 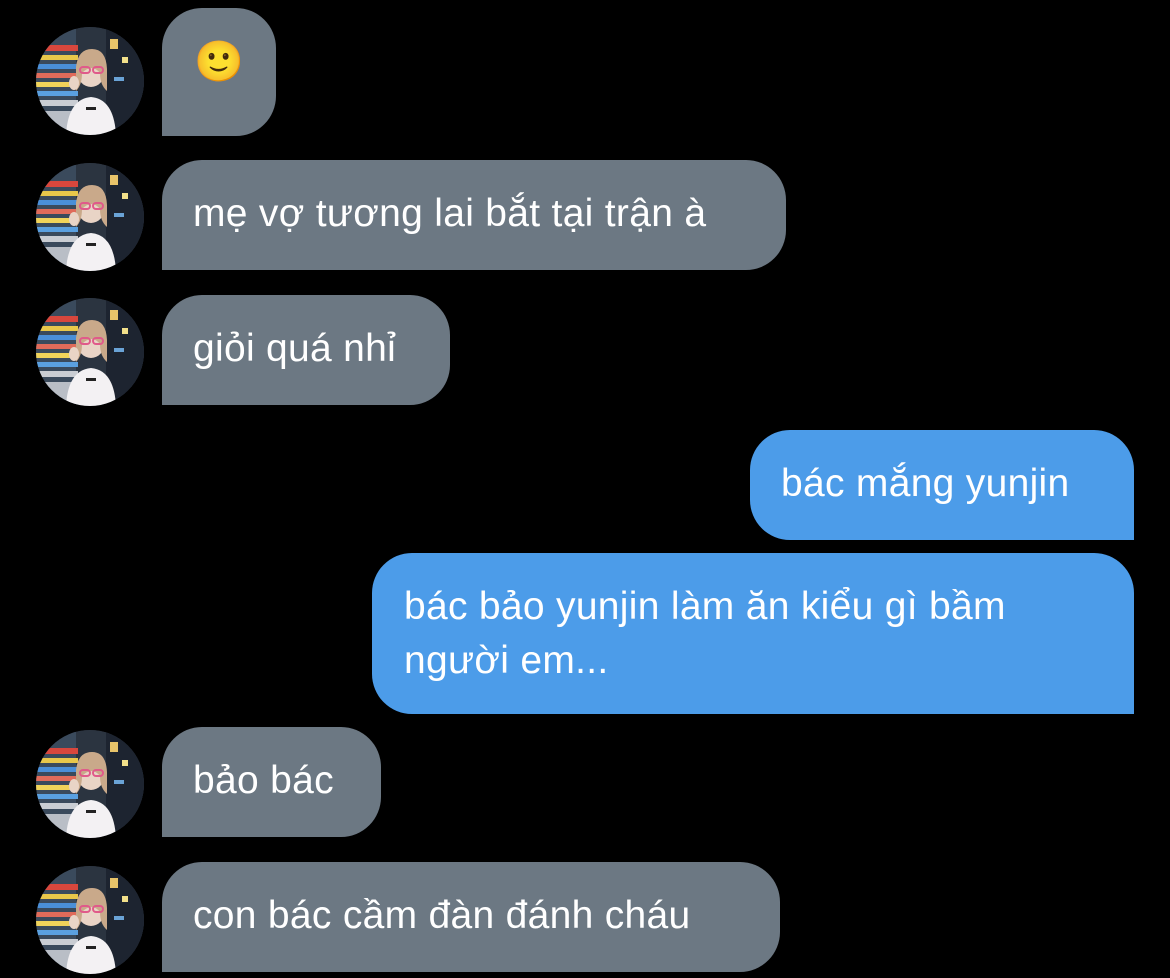 I want to click on slightly-smiling-face-icon: 🙂, so click(x=219, y=62).